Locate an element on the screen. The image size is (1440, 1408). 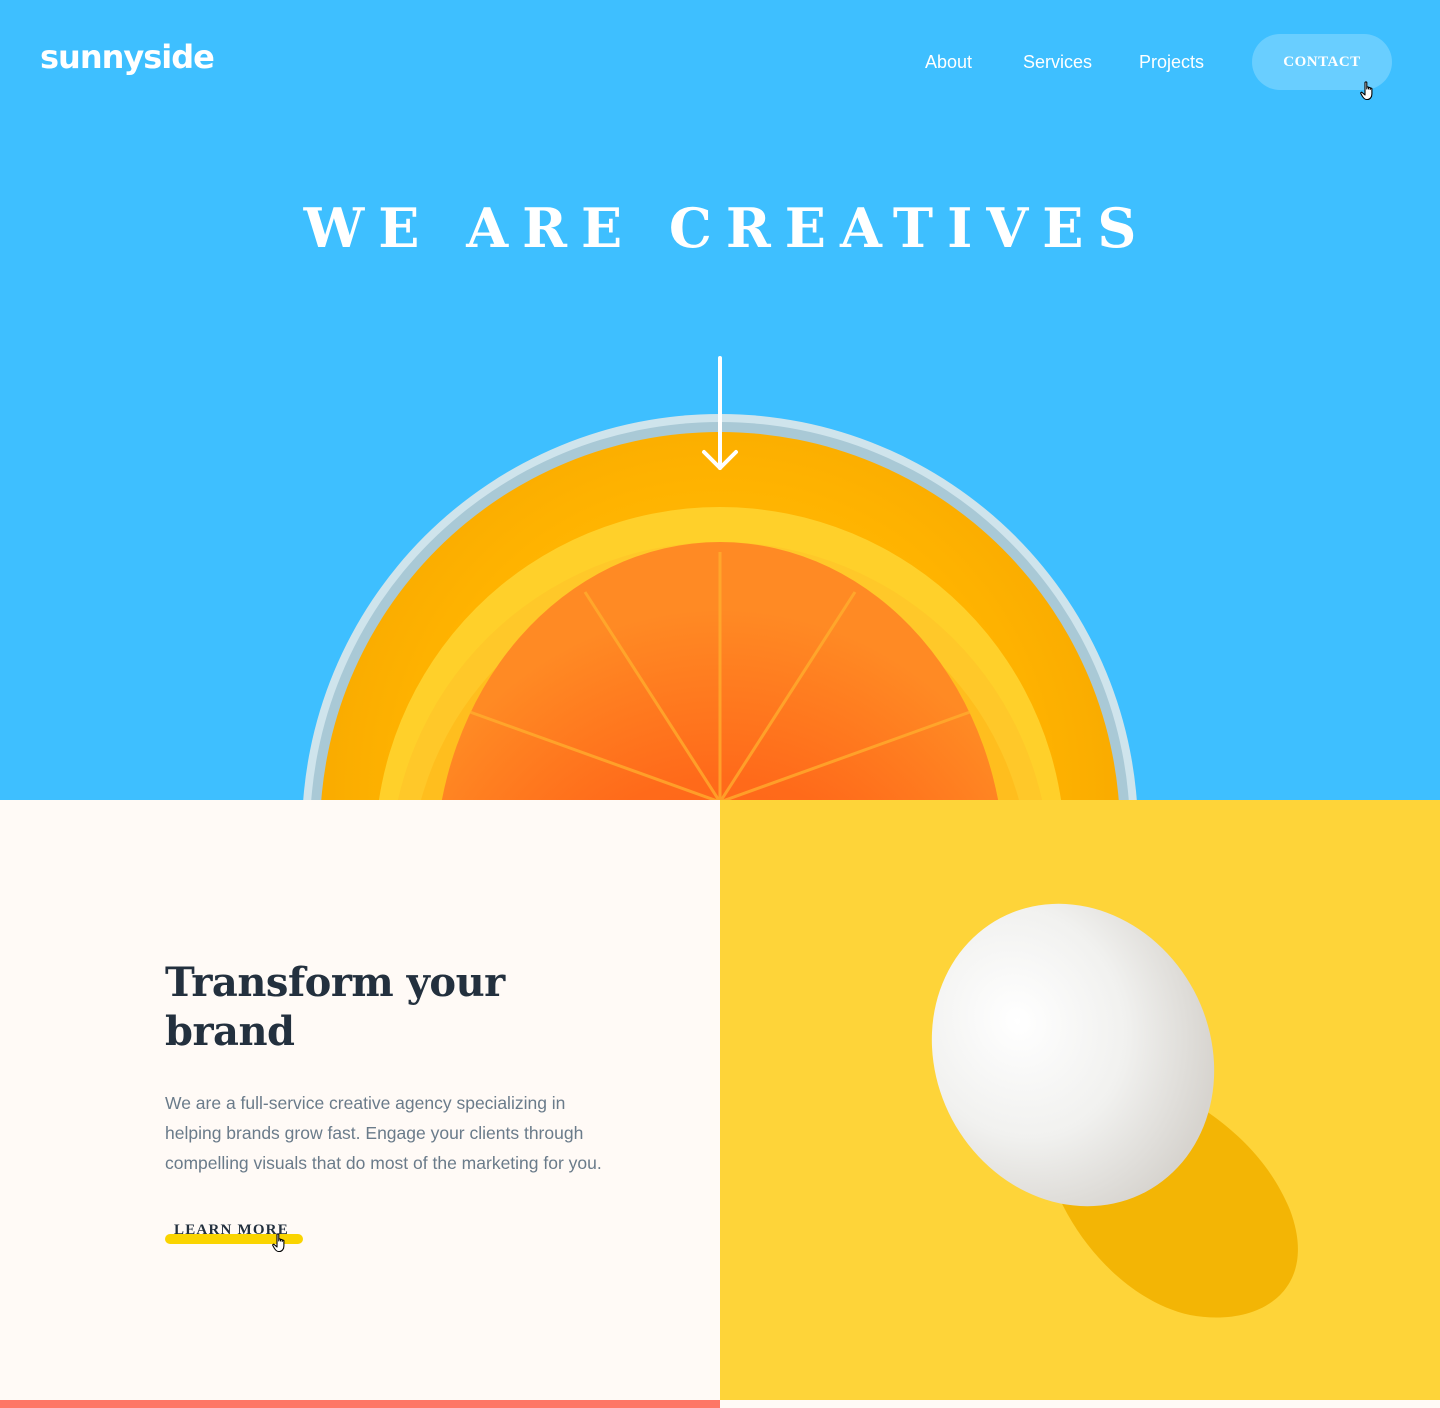
nav-link-services: Services is located at coordinates (1057, 62).